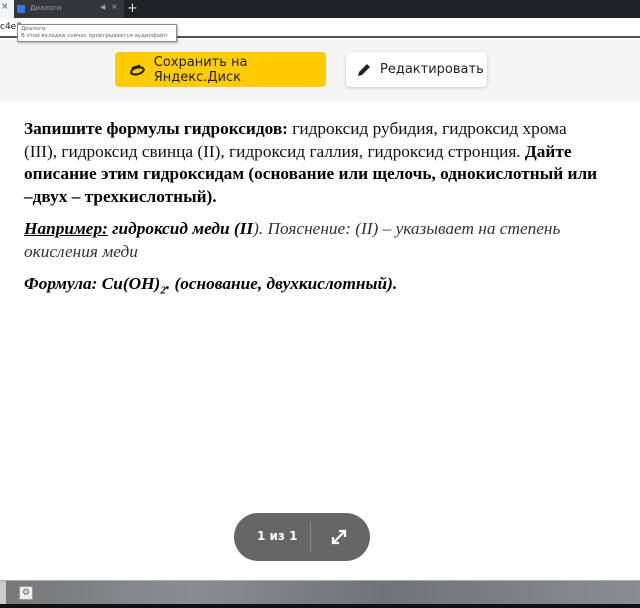 This screenshot has height=608, width=640. Describe the element at coordinates (339, 537) in the screenshot. I see `expand-icon` at that location.